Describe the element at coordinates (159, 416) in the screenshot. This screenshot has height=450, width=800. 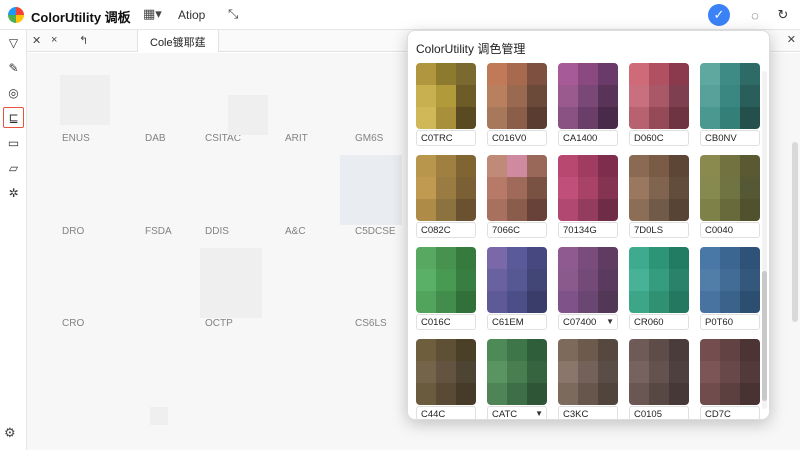
I see `background-tile` at that location.